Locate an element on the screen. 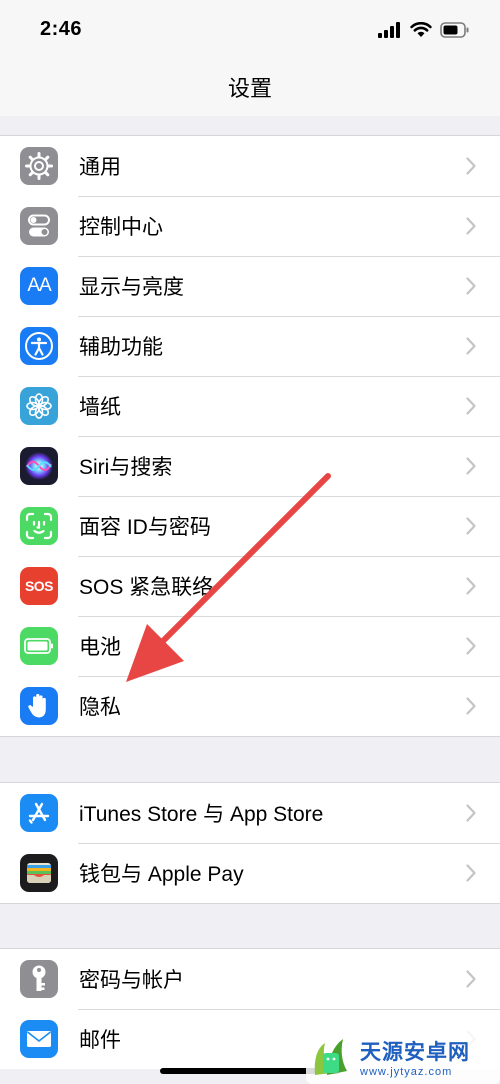 This screenshot has height=1084, width=500. accessibility-icon is located at coordinates (39, 346).